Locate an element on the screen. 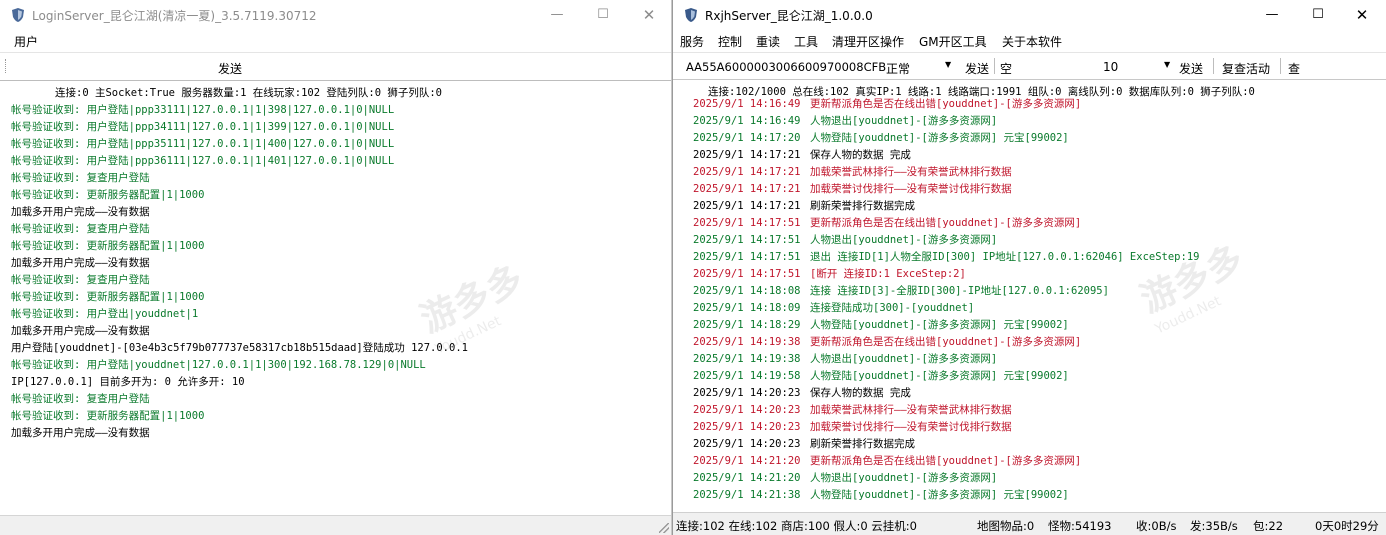  log-entry: 2025/9/1 14:18:09 连接登陆成功[300]-[youddnet] is located at coordinates (833, 307).